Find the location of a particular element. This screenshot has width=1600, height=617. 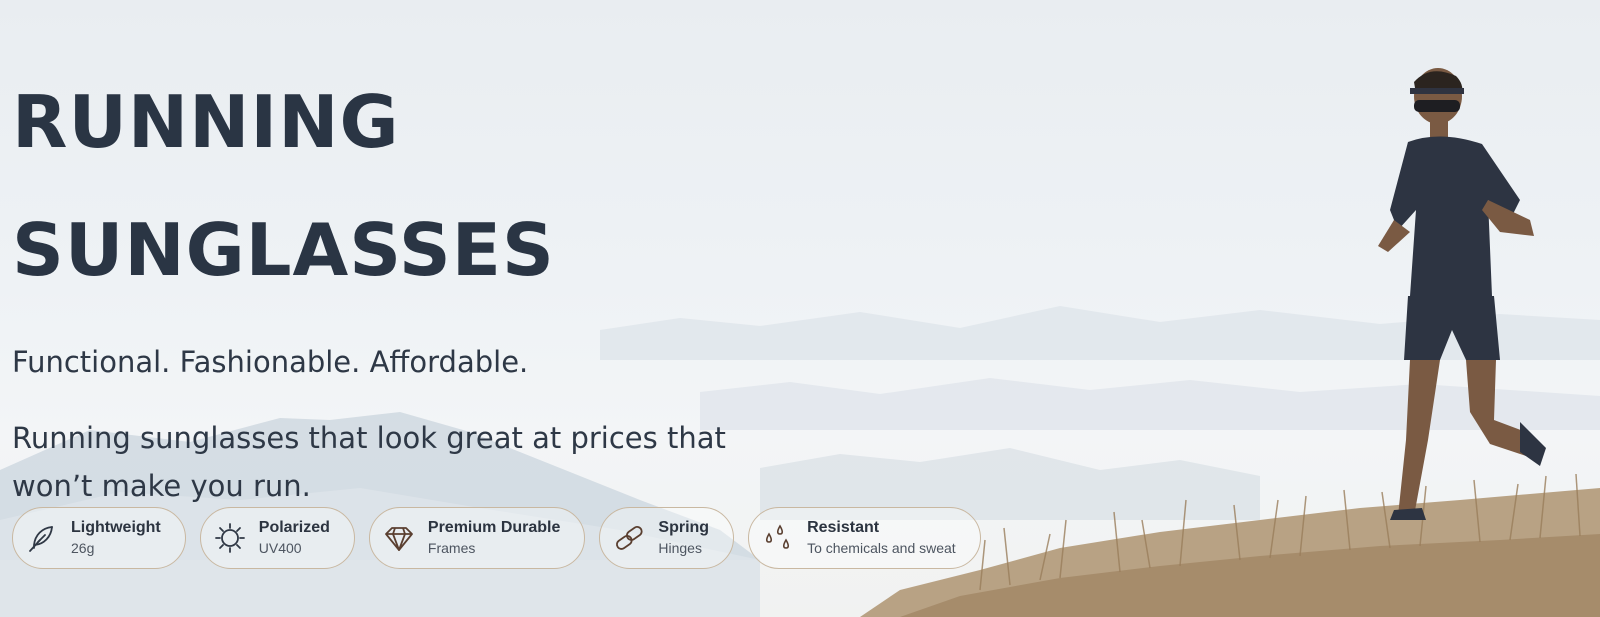

feature-sub: Hinges is located at coordinates (680, 548).